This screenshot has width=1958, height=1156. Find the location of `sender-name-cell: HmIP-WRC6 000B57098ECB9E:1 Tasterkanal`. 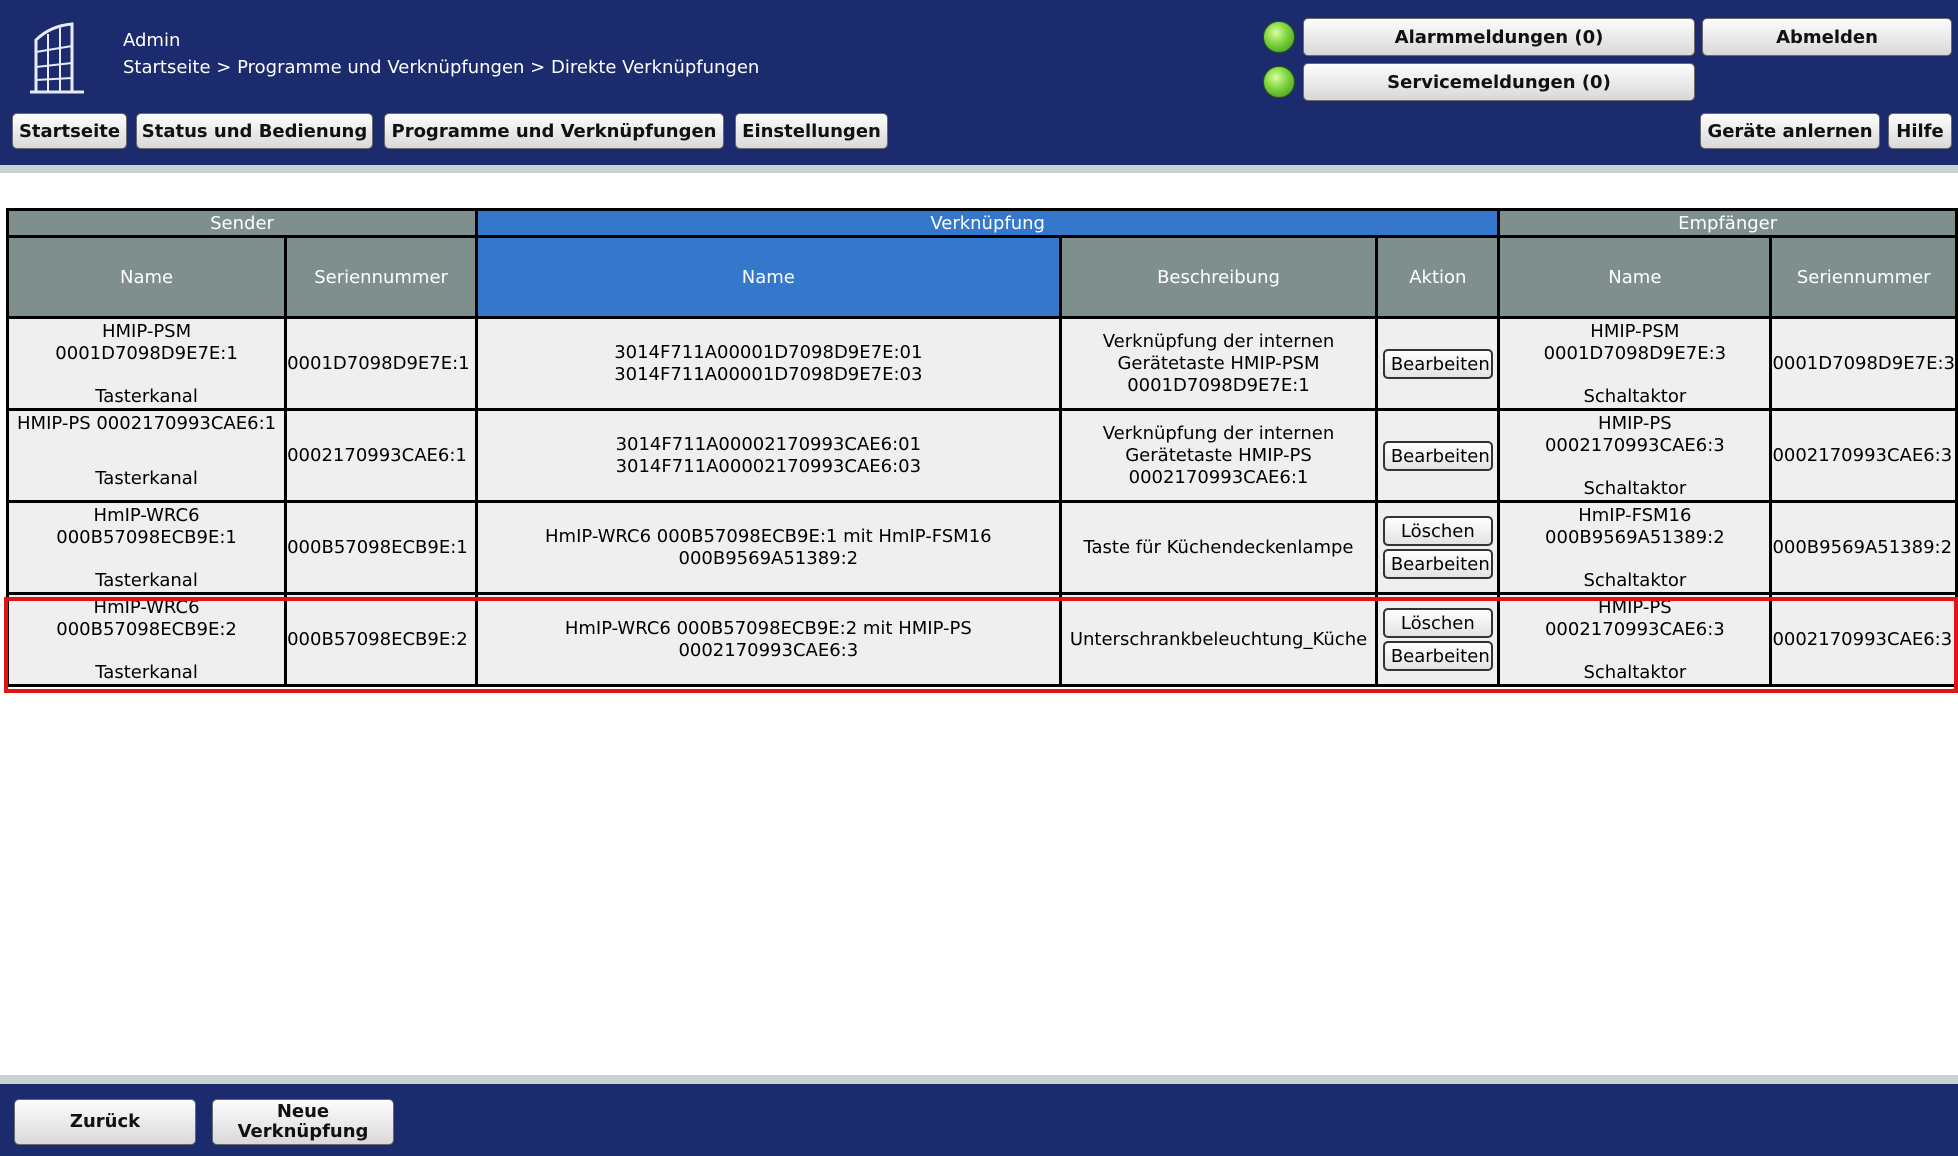

sender-name-cell: HmIP-WRC6 000B57098ECB9E:1 Tasterkanal is located at coordinates (146, 547).